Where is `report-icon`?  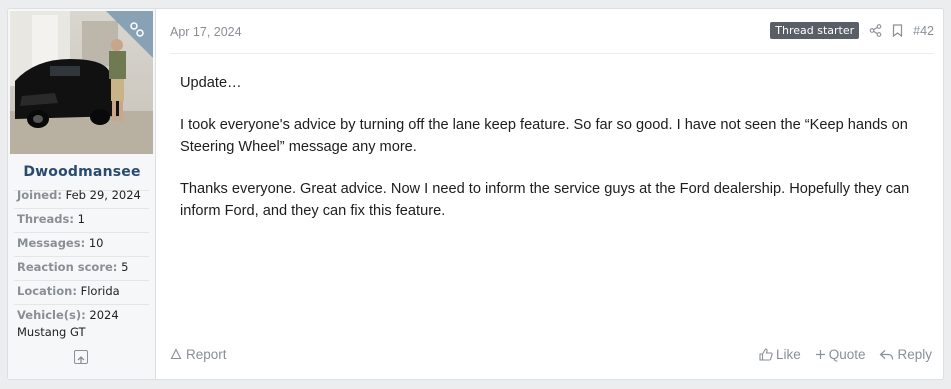 report-icon is located at coordinates (176, 354).